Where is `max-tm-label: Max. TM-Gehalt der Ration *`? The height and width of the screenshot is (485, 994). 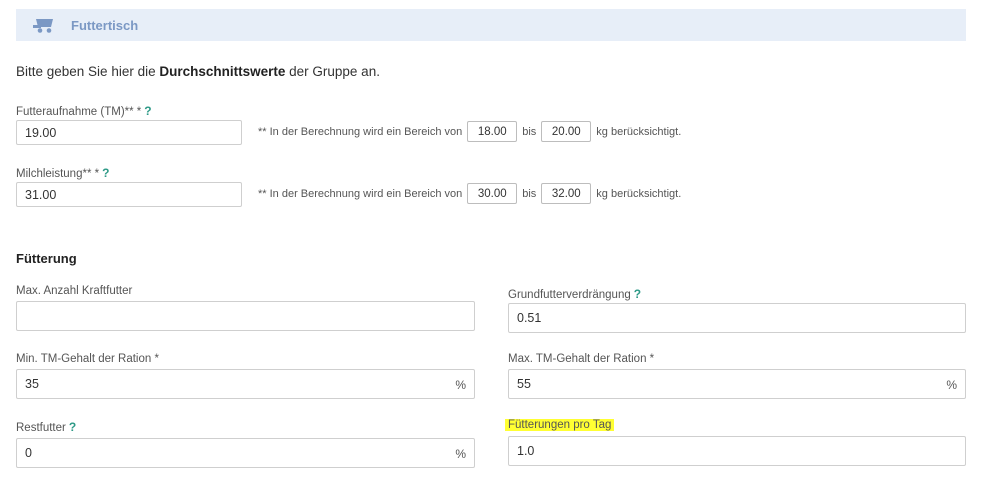 max-tm-label: Max. TM-Gehalt der Ration * is located at coordinates (581, 359).